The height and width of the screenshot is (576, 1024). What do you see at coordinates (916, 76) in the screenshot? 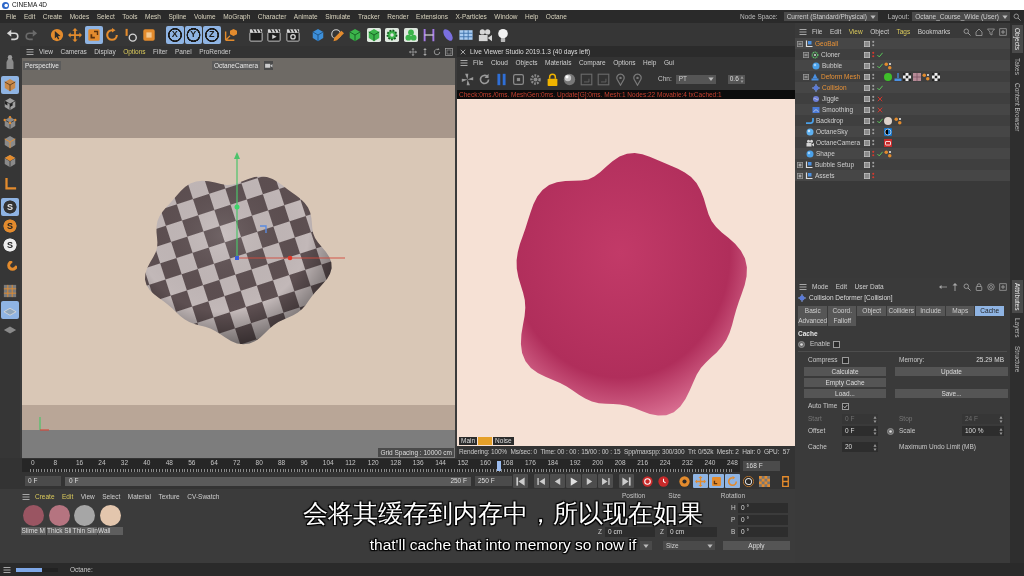
I see `texture-tag-icon` at bounding box center [916, 76].